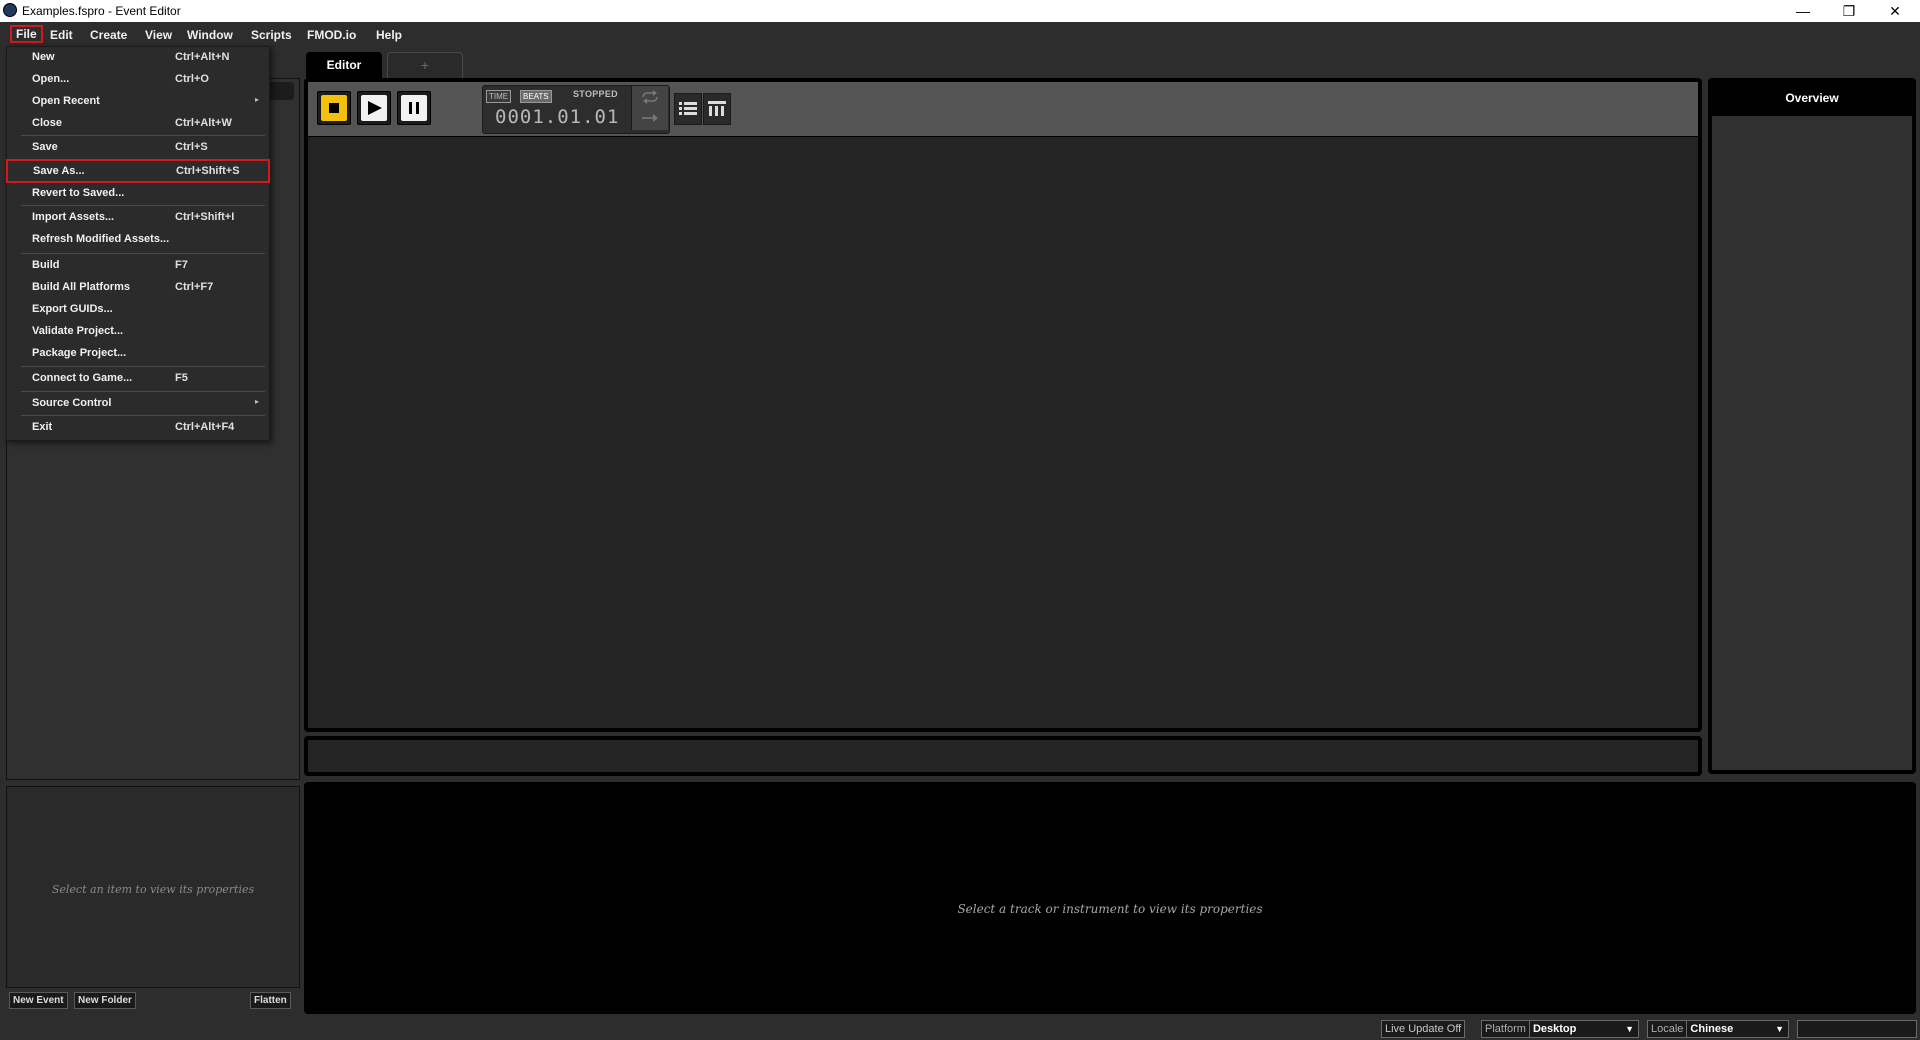 This screenshot has height=1040, width=1920. What do you see at coordinates (1506, 1029) in the screenshot?
I see `platform-label: Platform` at bounding box center [1506, 1029].